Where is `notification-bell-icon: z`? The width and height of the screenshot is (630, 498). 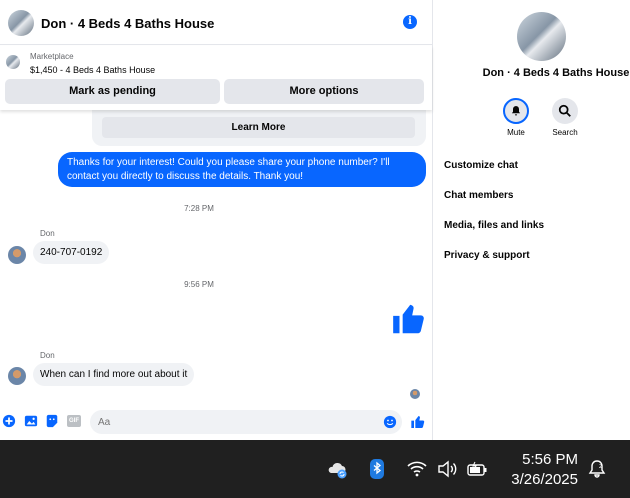
notification-bell-icon: z is located at coordinates (597, 469).